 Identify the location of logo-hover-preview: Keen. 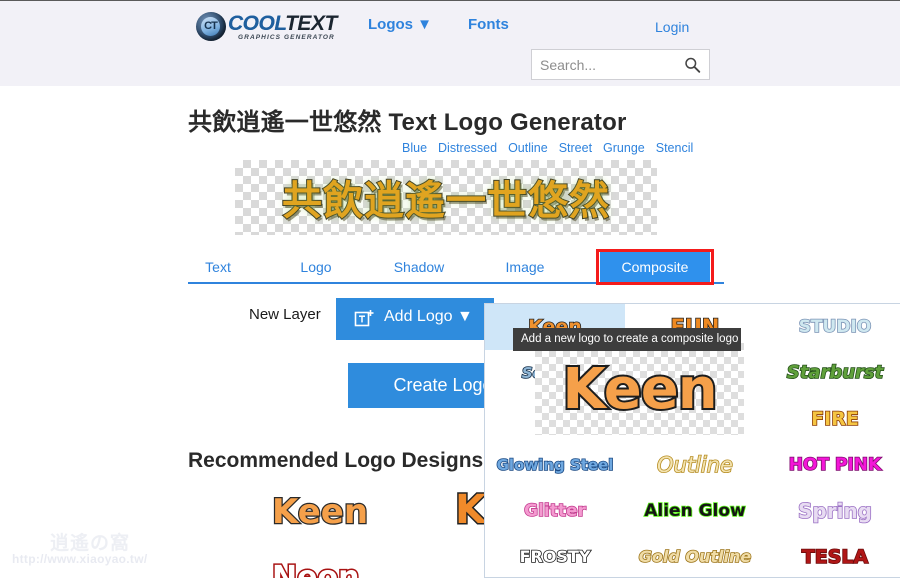
(639, 389).